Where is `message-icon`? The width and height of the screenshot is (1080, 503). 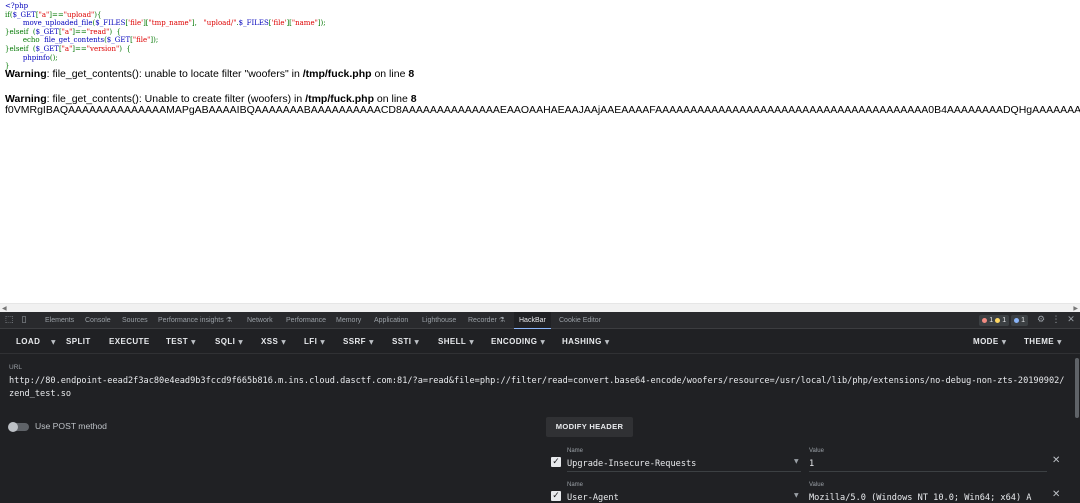 message-icon is located at coordinates (1017, 320).